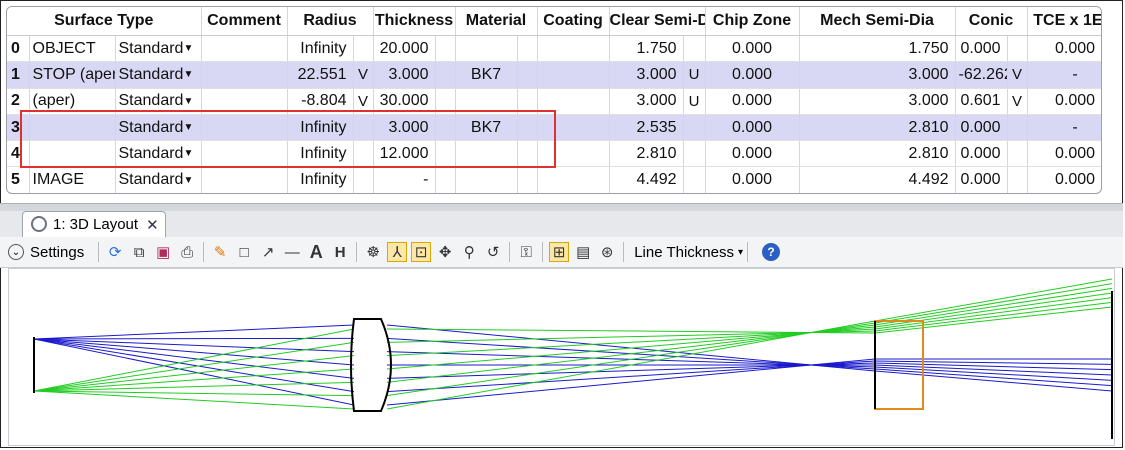  What do you see at coordinates (526, 252) in the screenshot?
I see `lock-icon: ⚿` at bounding box center [526, 252].